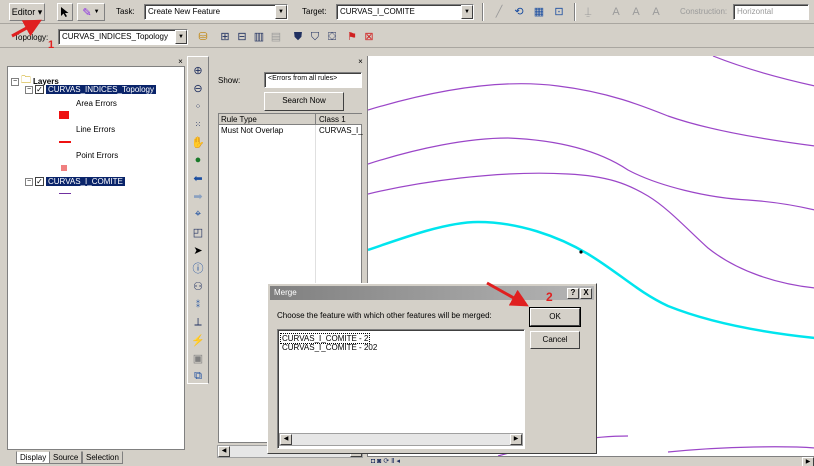 This screenshot has width=814, height=466. What do you see at coordinates (590, 461) in the screenshot?
I see `map-status-strip: ◘ ◙ ⟳ Ⅱ ◂ ▶` at bounding box center [590, 461].